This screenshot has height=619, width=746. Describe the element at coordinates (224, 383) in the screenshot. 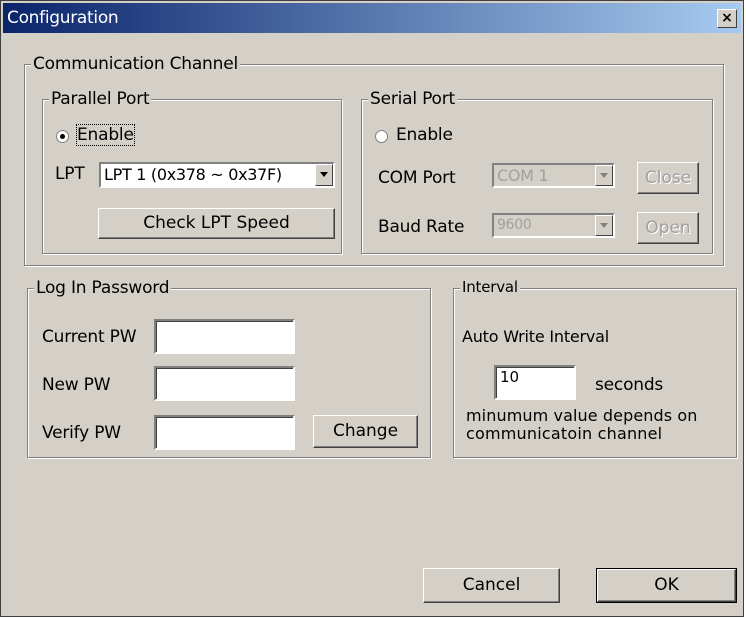

I see `new-pw-field` at that location.